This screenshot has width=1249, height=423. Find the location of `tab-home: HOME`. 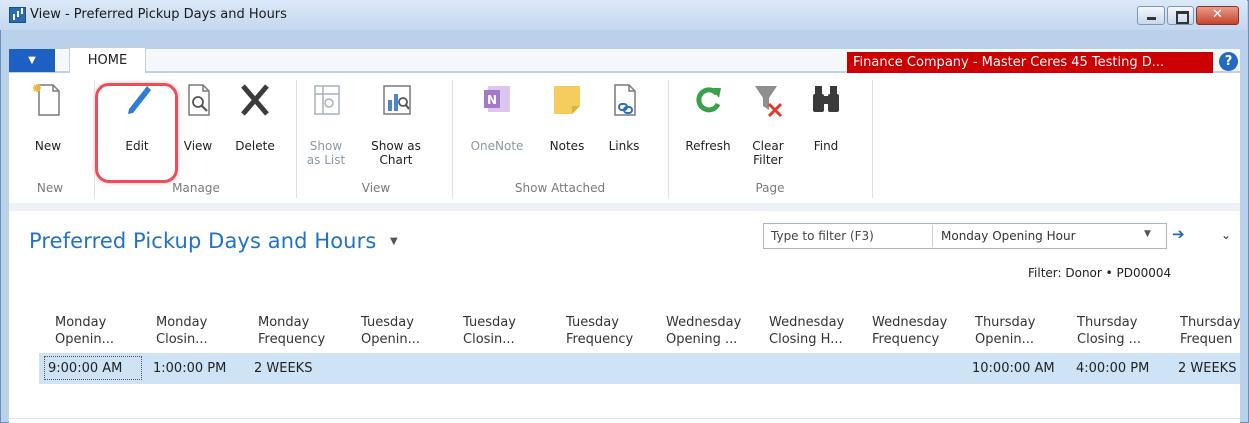

tab-home: HOME is located at coordinates (107, 60).